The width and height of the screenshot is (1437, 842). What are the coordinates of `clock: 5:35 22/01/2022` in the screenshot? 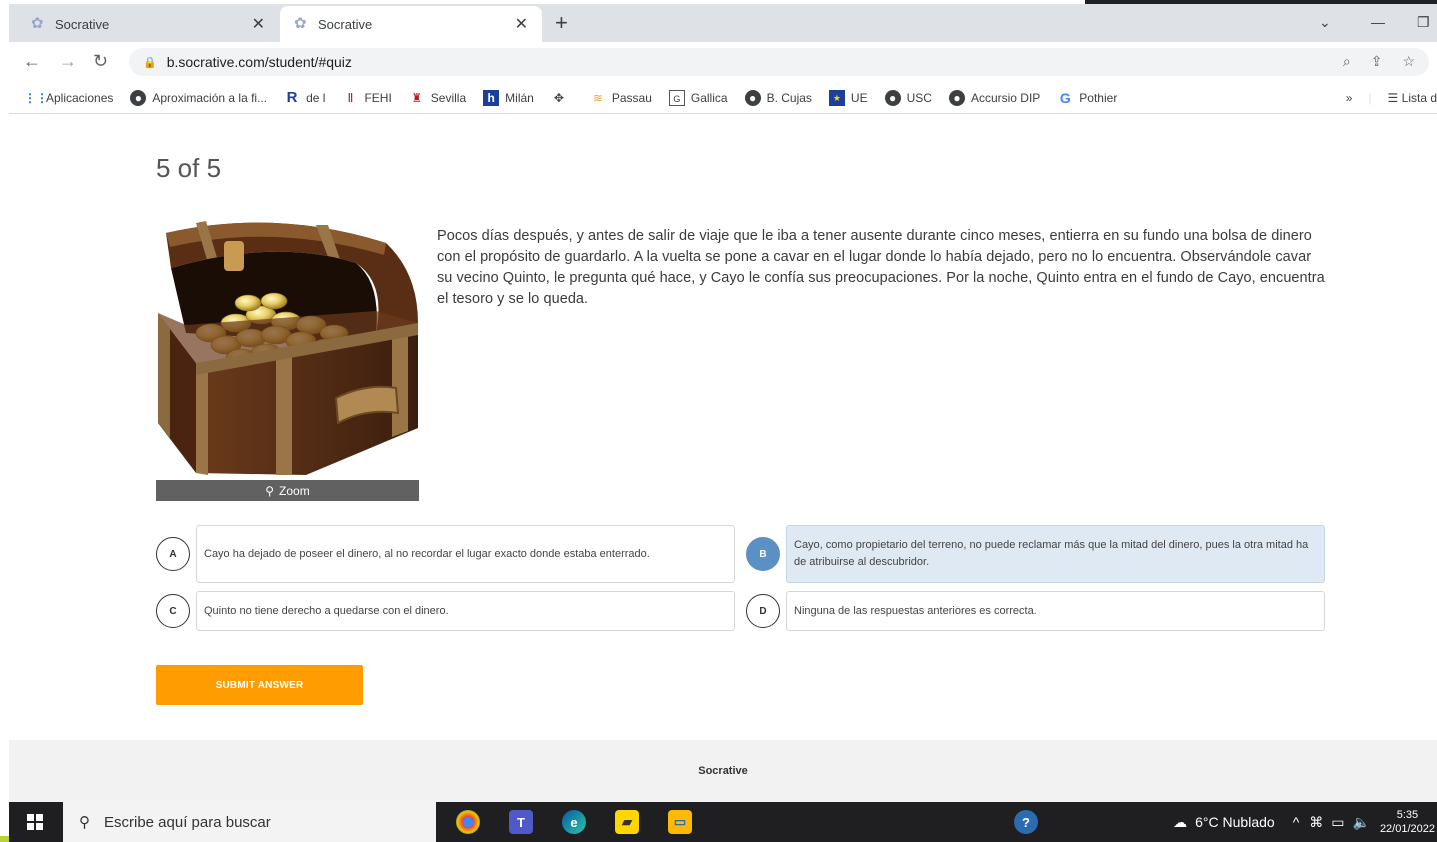 It's located at (1407, 822).